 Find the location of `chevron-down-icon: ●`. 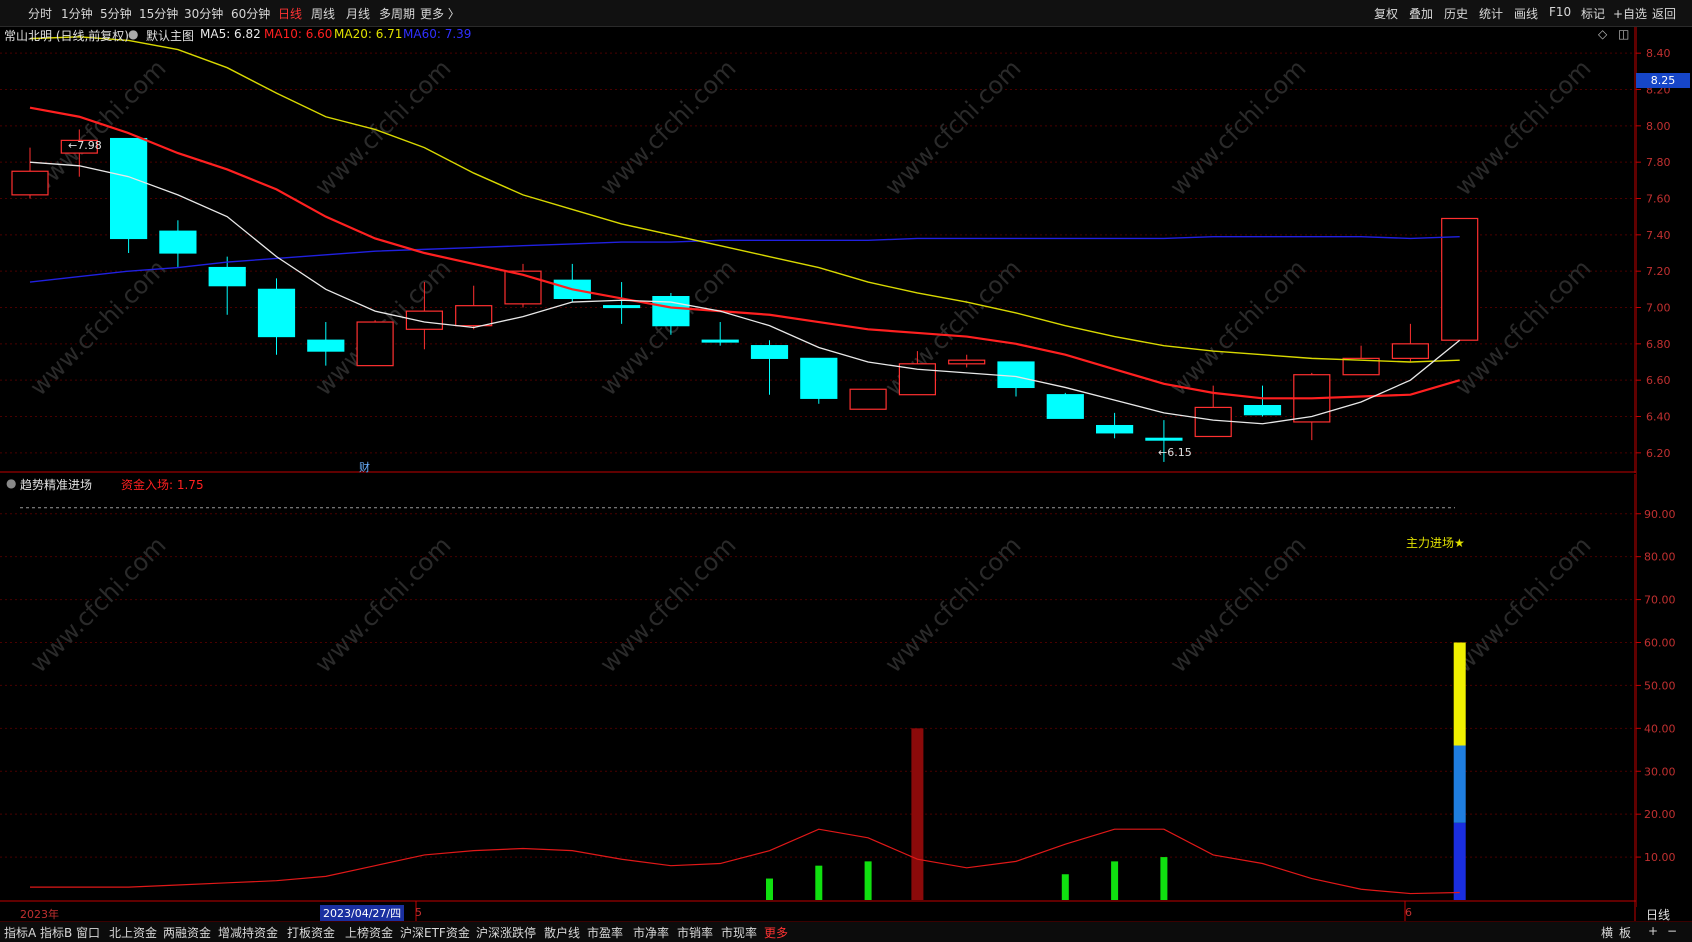

chevron-down-icon: ● is located at coordinates (133, 34).